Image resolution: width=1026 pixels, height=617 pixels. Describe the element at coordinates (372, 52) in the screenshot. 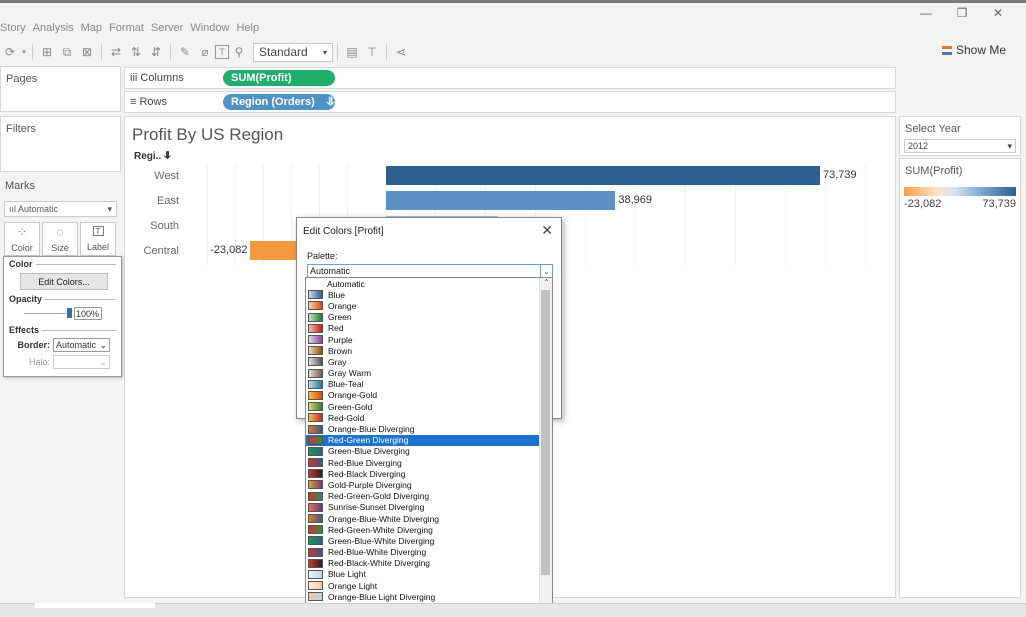

I see `presentation-icon: ⊤` at that location.